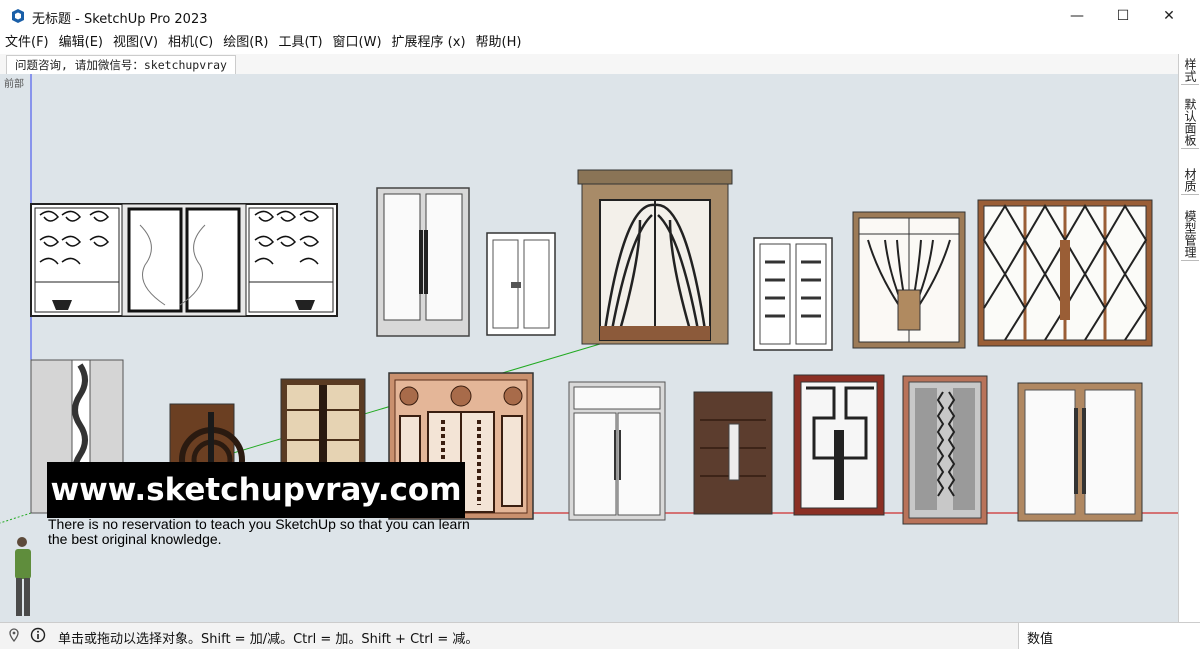  I want to click on menu-draw: 绘图(R), so click(245, 43).